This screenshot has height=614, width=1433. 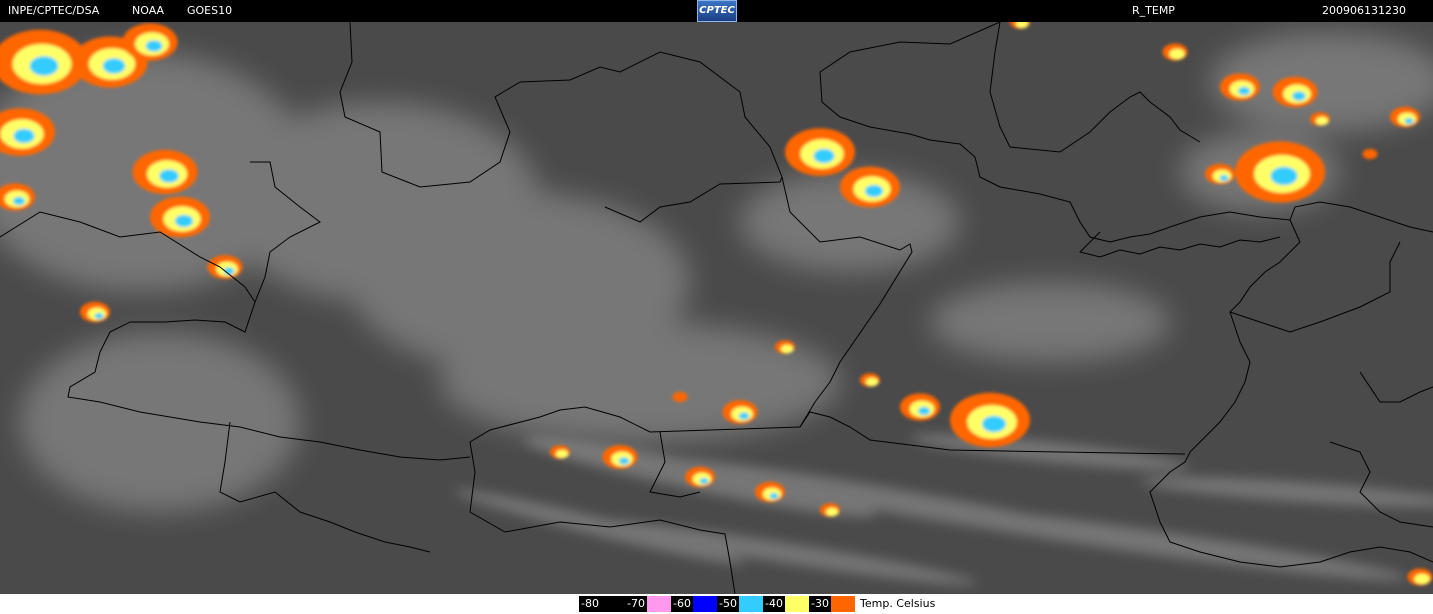 I want to click on source-label: INPE/CPTEC/DSA, so click(x=54, y=10).